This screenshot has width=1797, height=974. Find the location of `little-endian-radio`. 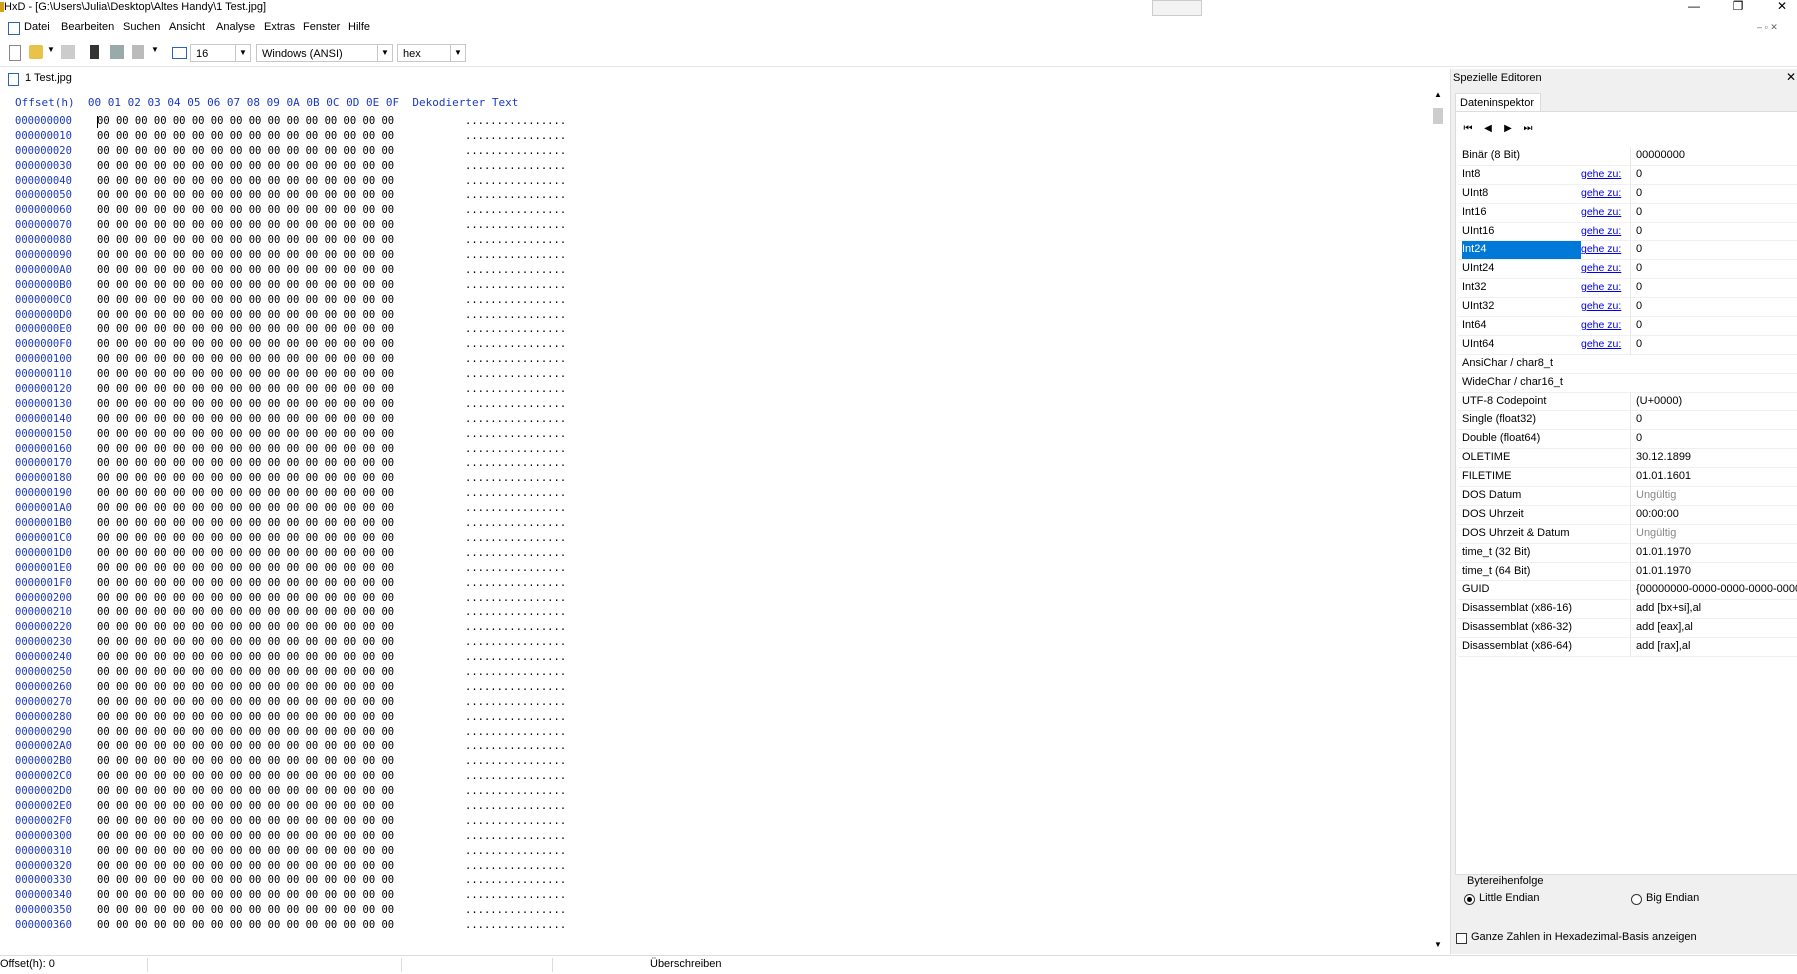

little-endian-radio is located at coordinates (1469, 899).